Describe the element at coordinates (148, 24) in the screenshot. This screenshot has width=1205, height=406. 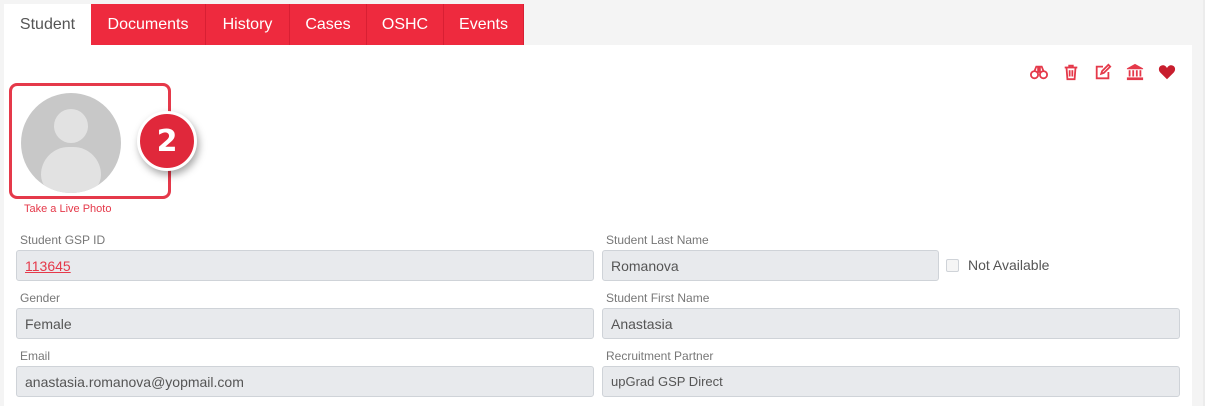
I see `tab-documents: Documents` at that location.